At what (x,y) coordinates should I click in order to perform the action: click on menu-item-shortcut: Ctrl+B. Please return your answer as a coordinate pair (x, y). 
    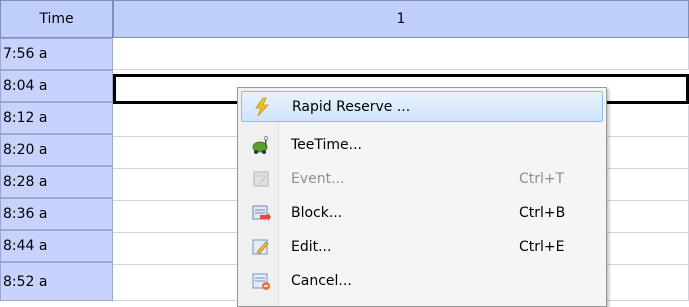
    Looking at the image, I should click on (542, 212).